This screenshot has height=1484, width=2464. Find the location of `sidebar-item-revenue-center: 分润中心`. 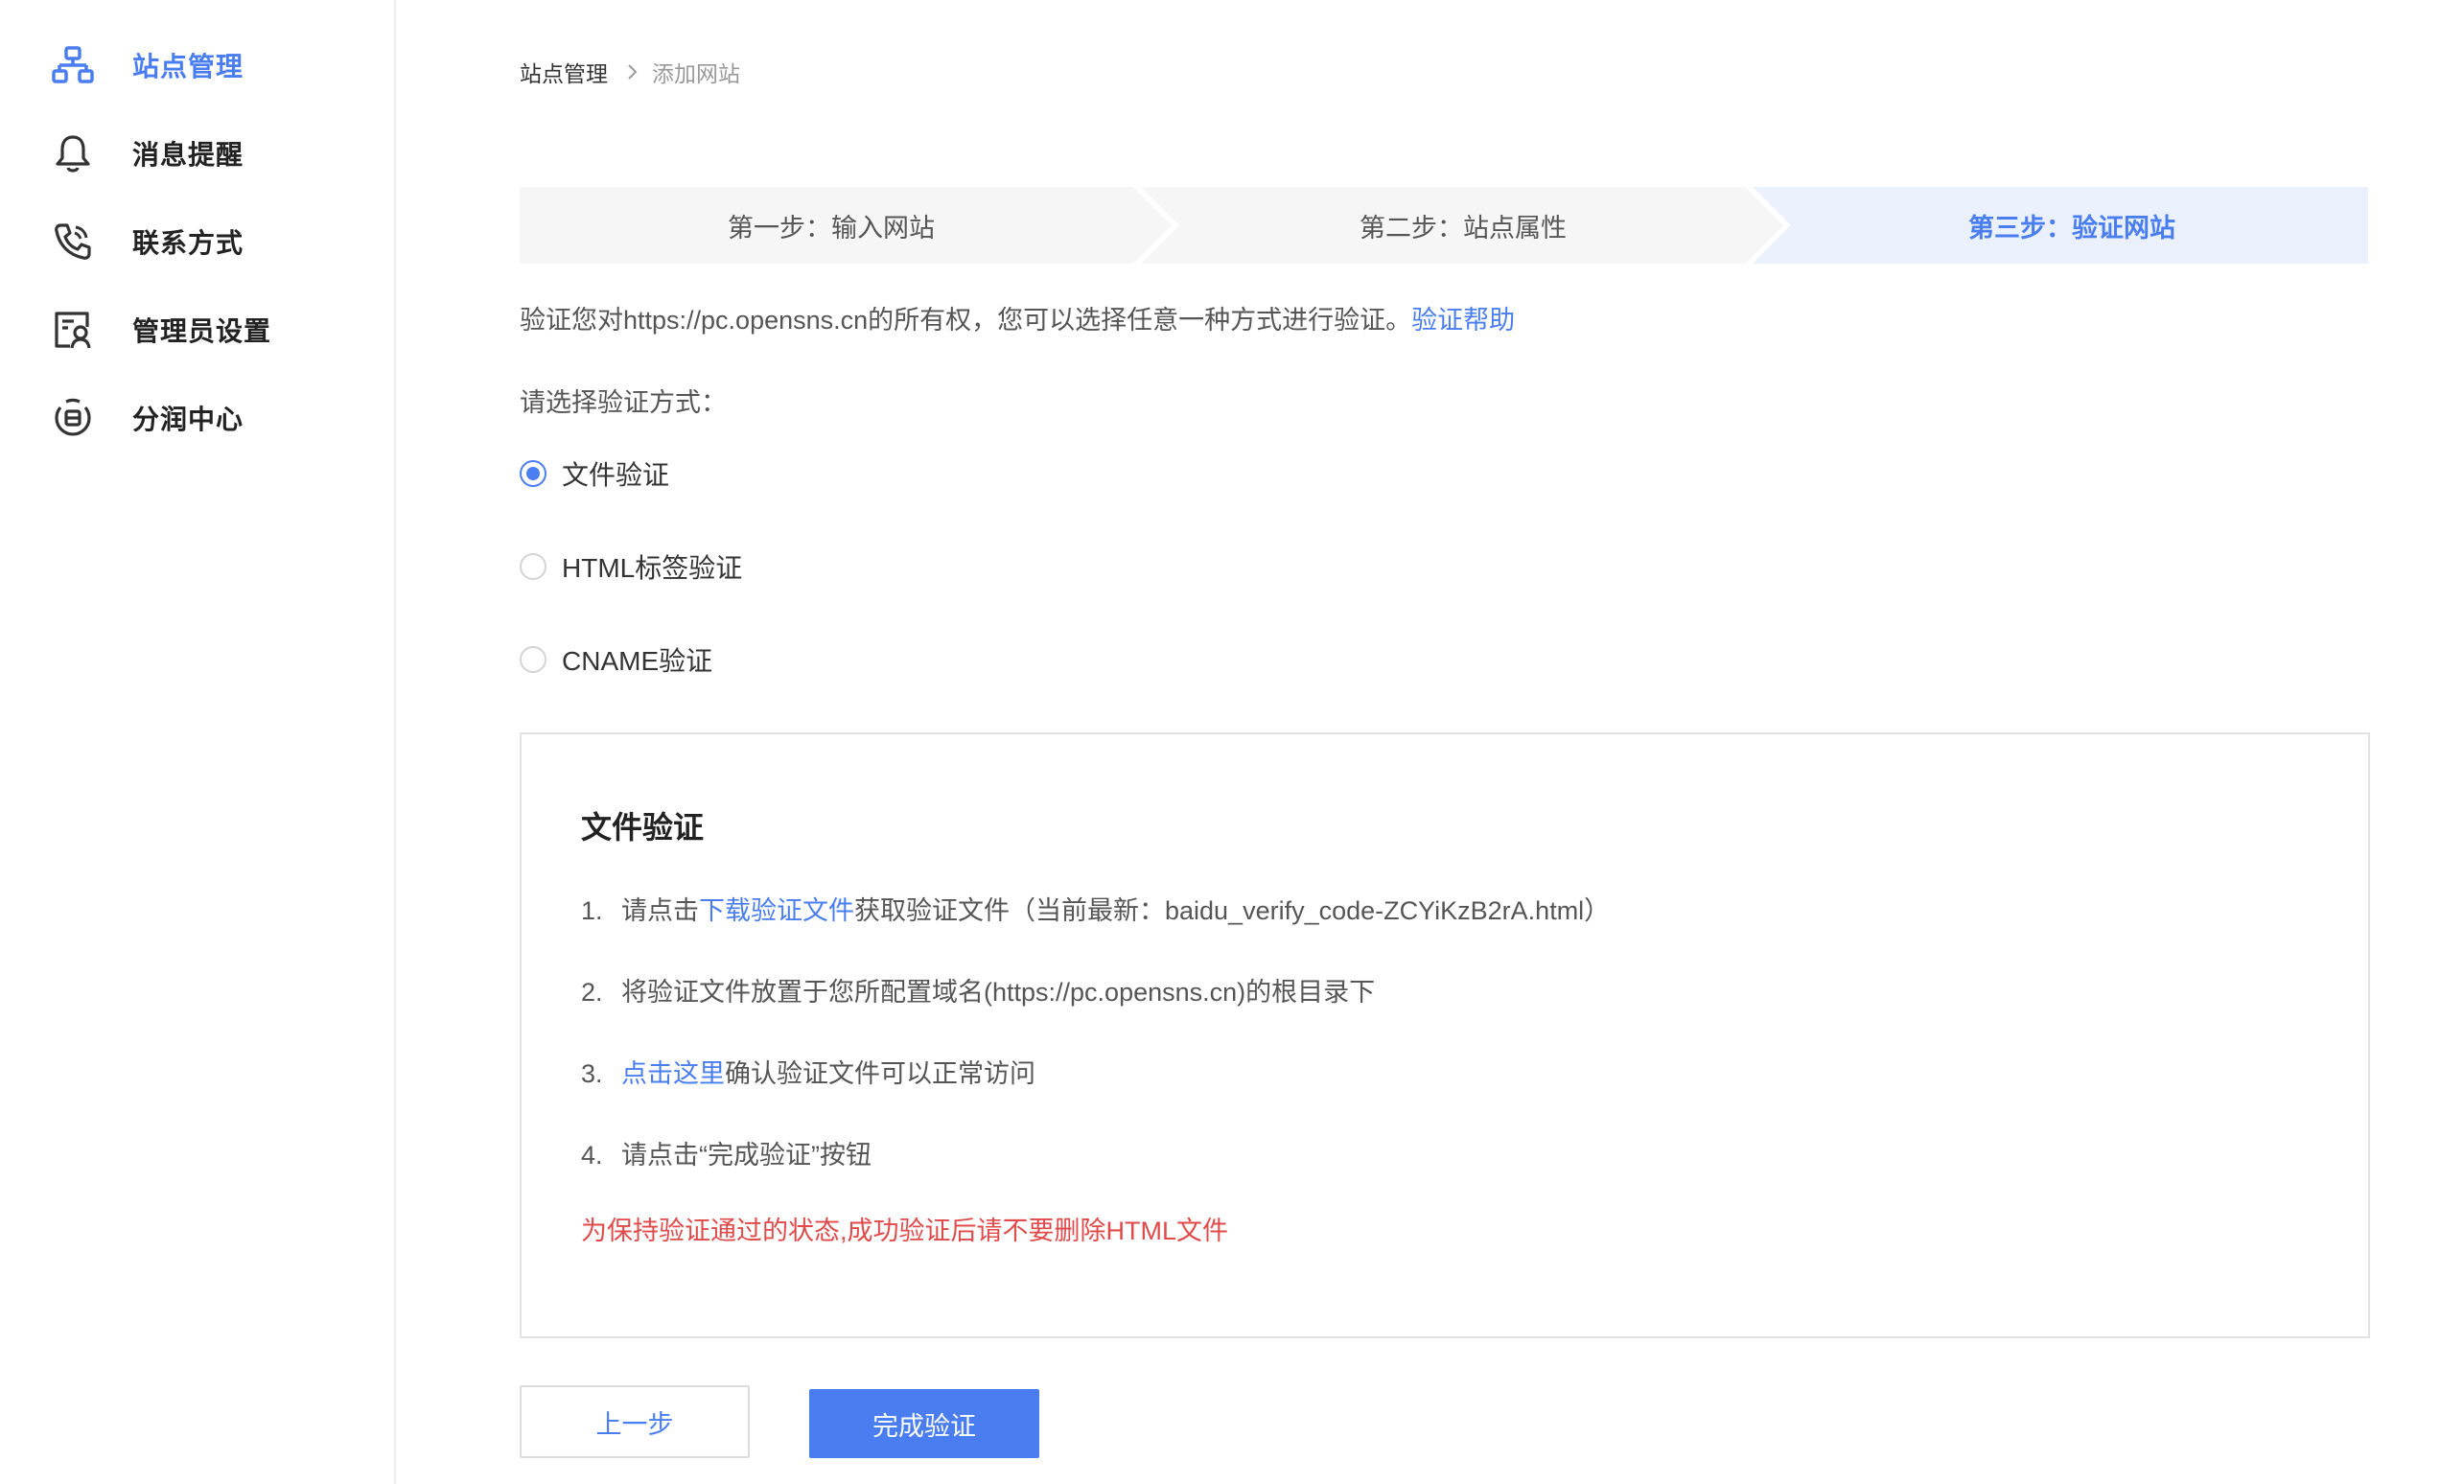

sidebar-item-revenue-center: 分润中心 is located at coordinates (197, 418).